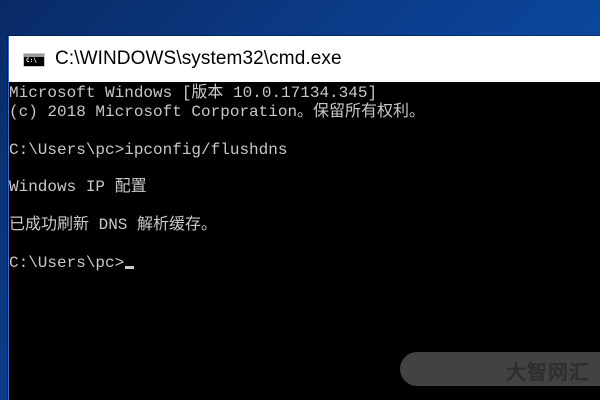  Describe the element at coordinates (148, 150) in the screenshot. I see `console-line-command: C:\Users\pc>ipconfig/flushdns` at that location.